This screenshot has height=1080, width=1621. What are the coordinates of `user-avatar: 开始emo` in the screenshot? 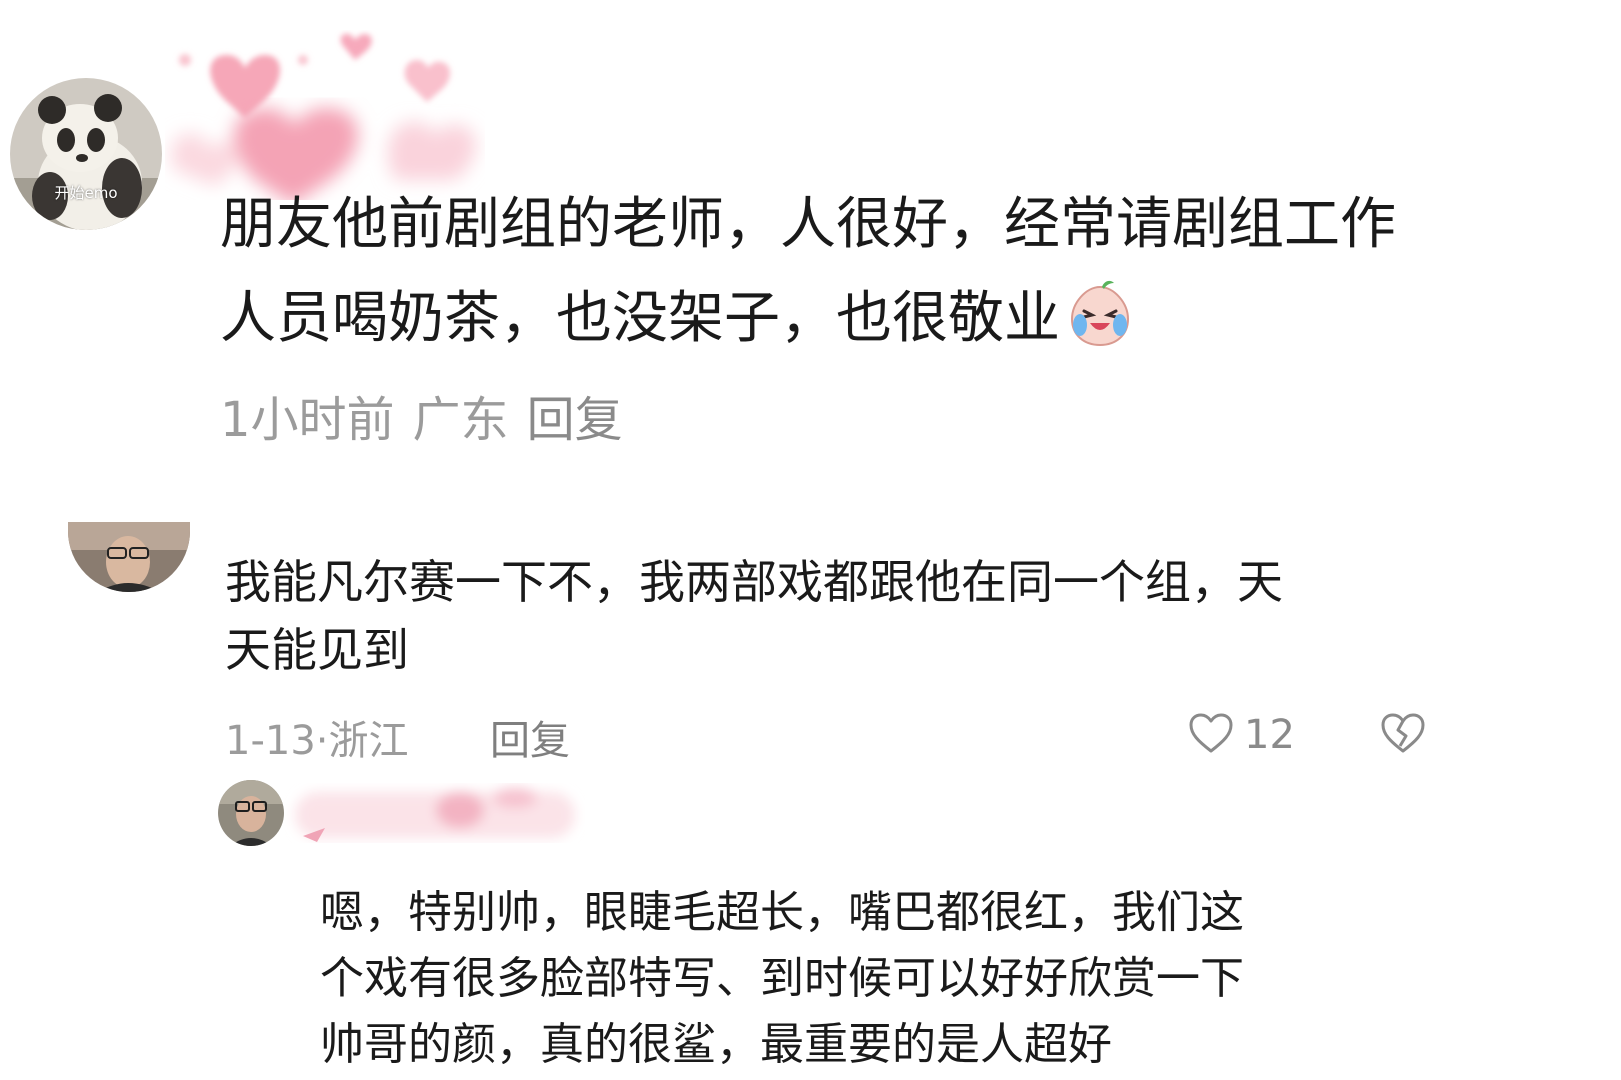 It's located at (86, 154).